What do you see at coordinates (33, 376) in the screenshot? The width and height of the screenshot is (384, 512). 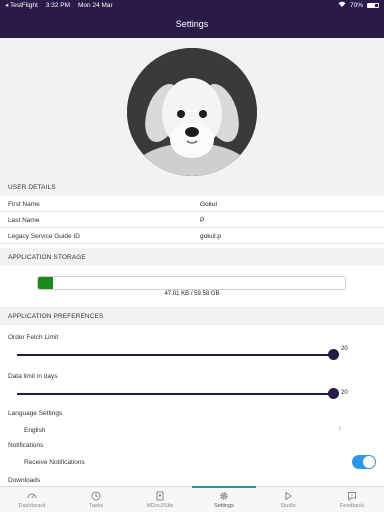 I see `data-limit-label: Data limit in days` at bounding box center [33, 376].